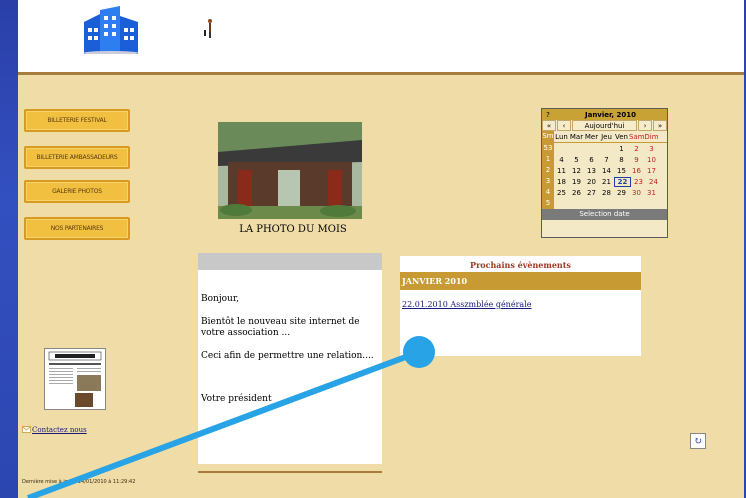  Describe the element at coordinates (111, 30) in the screenshot. I see `building-logo-icon` at that location.